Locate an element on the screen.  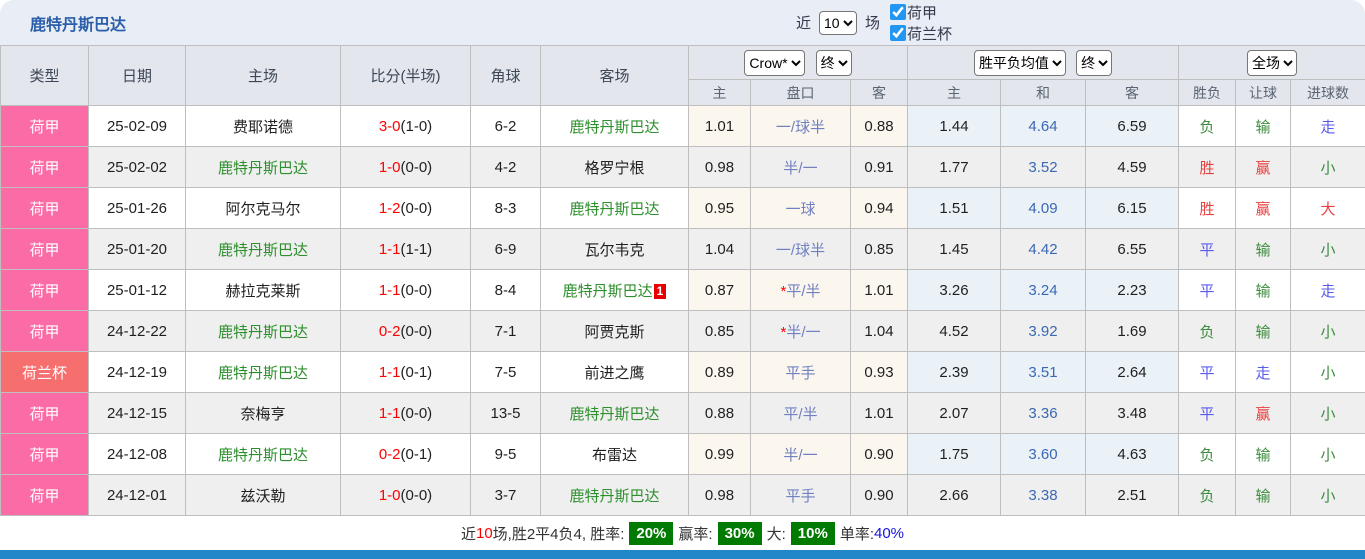
score-cell: 3-0(1-0) is located at coordinates (405, 126).